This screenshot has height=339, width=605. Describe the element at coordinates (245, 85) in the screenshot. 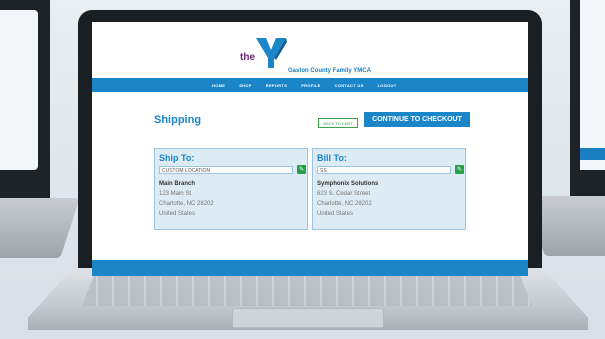

I see `nav-shop: SHOP` at that location.